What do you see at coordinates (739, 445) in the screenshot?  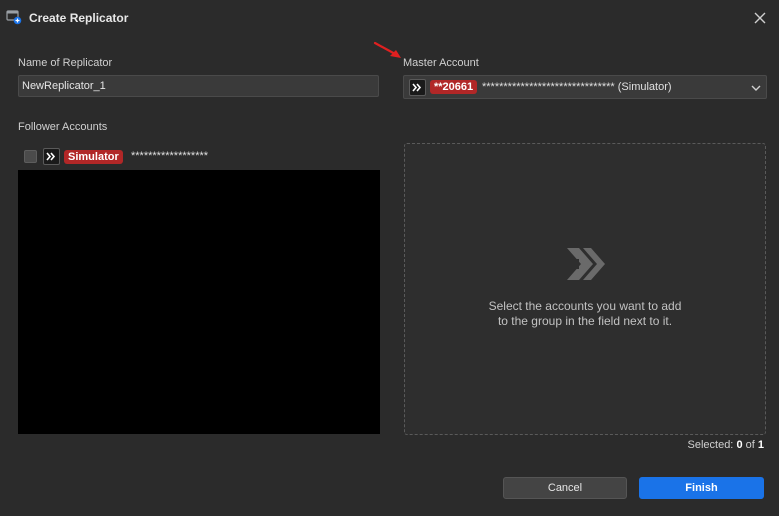 I see `selected-number: 0` at bounding box center [739, 445].